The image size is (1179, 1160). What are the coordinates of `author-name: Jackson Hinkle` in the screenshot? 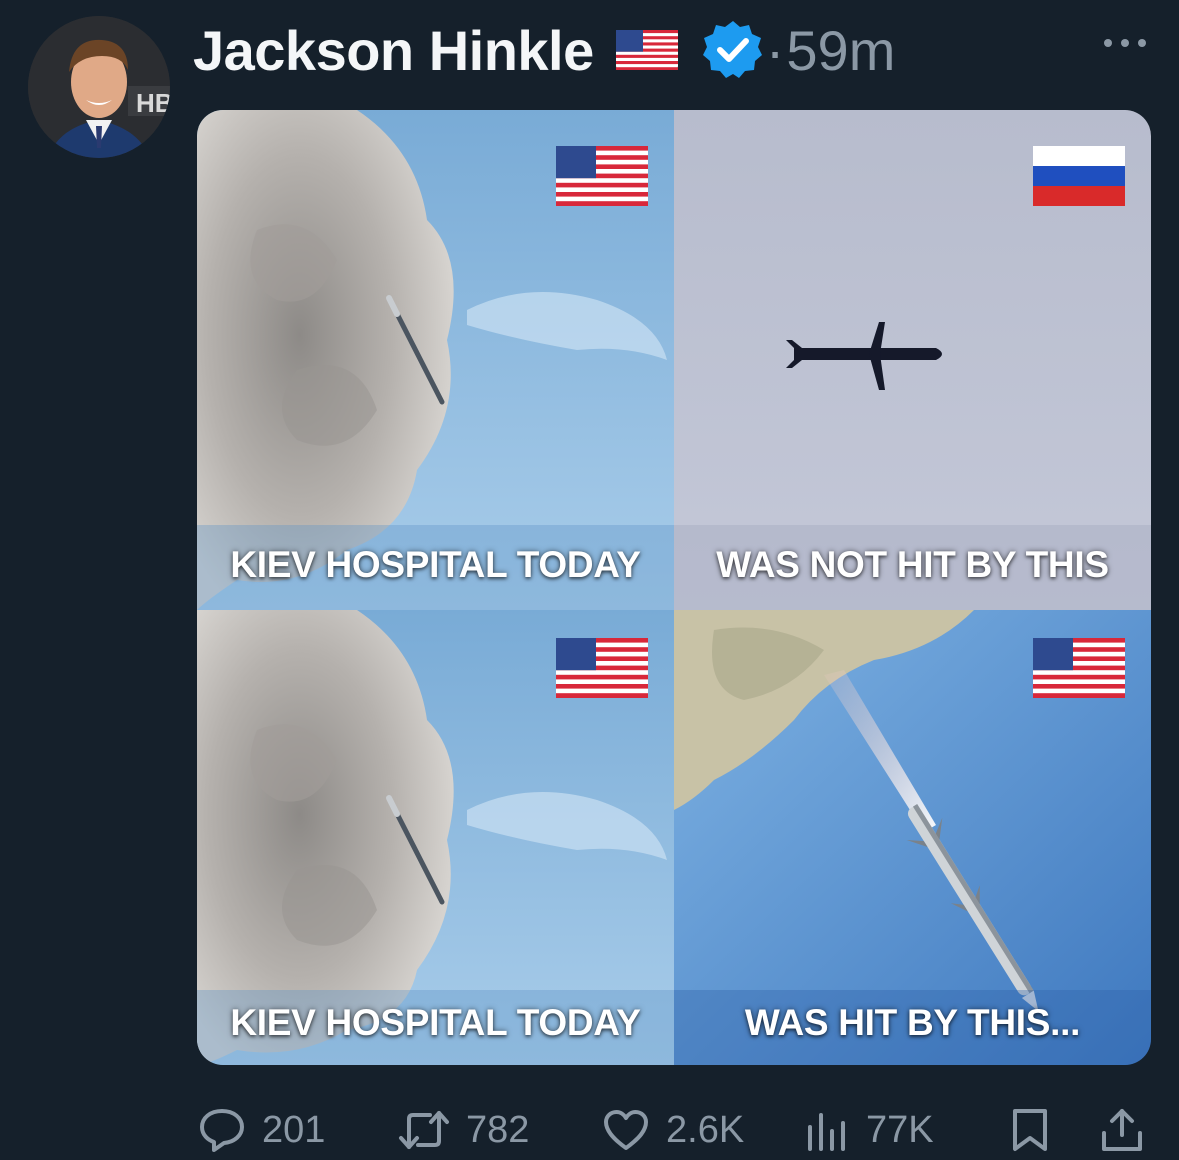 It's located at (393, 50).